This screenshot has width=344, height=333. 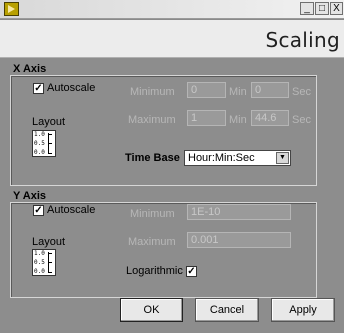 I want to click on chevron-down-icon: ▼, so click(x=282, y=158).